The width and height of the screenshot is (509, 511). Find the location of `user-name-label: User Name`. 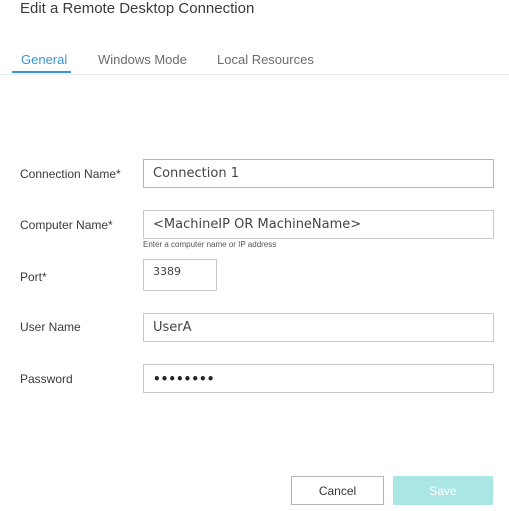

user-name-label: User Name is located at coordinates (50, 327).